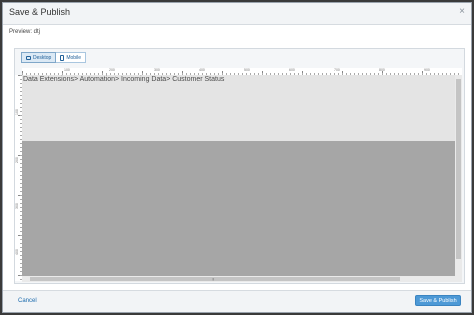 This screenshot has width=474, height=315. I want to click on ruler-tick-label: 500, so click(247, 70).